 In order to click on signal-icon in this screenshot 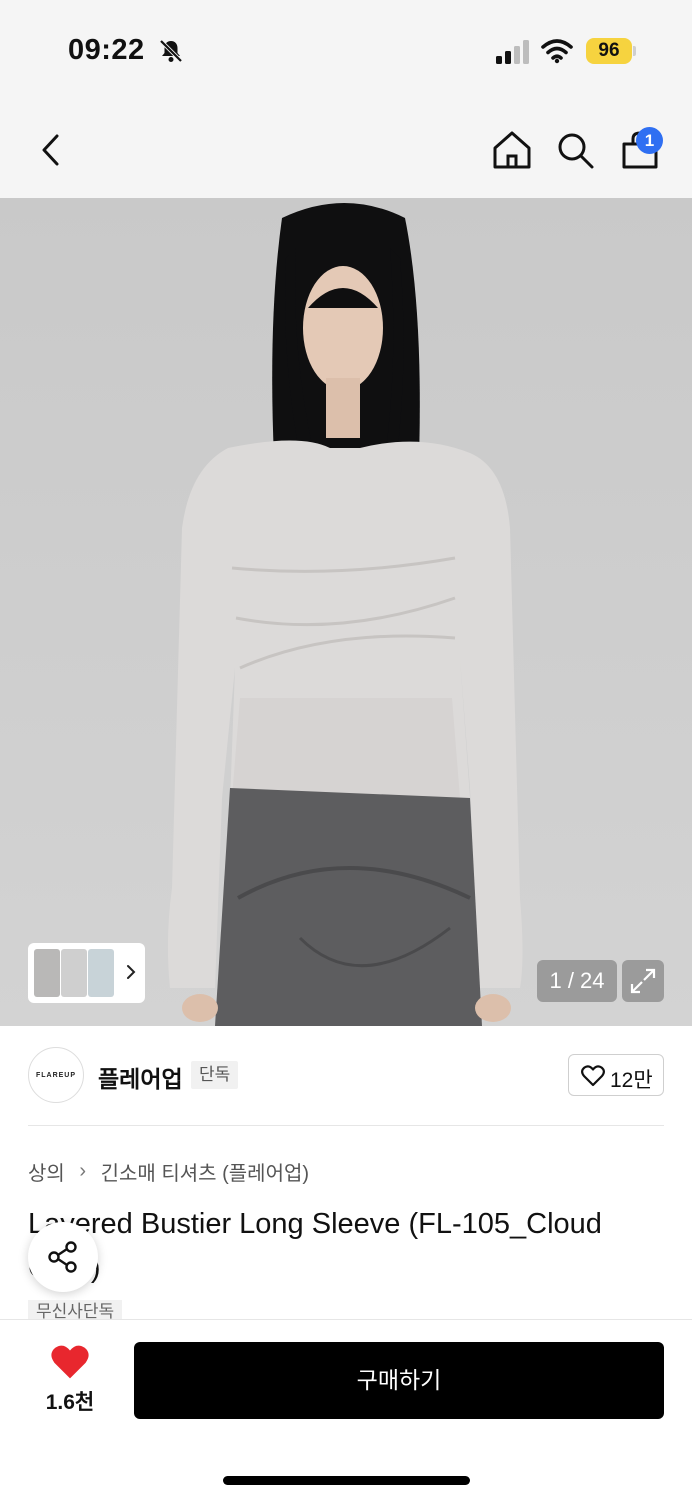, I will do `click(512, 52)`.